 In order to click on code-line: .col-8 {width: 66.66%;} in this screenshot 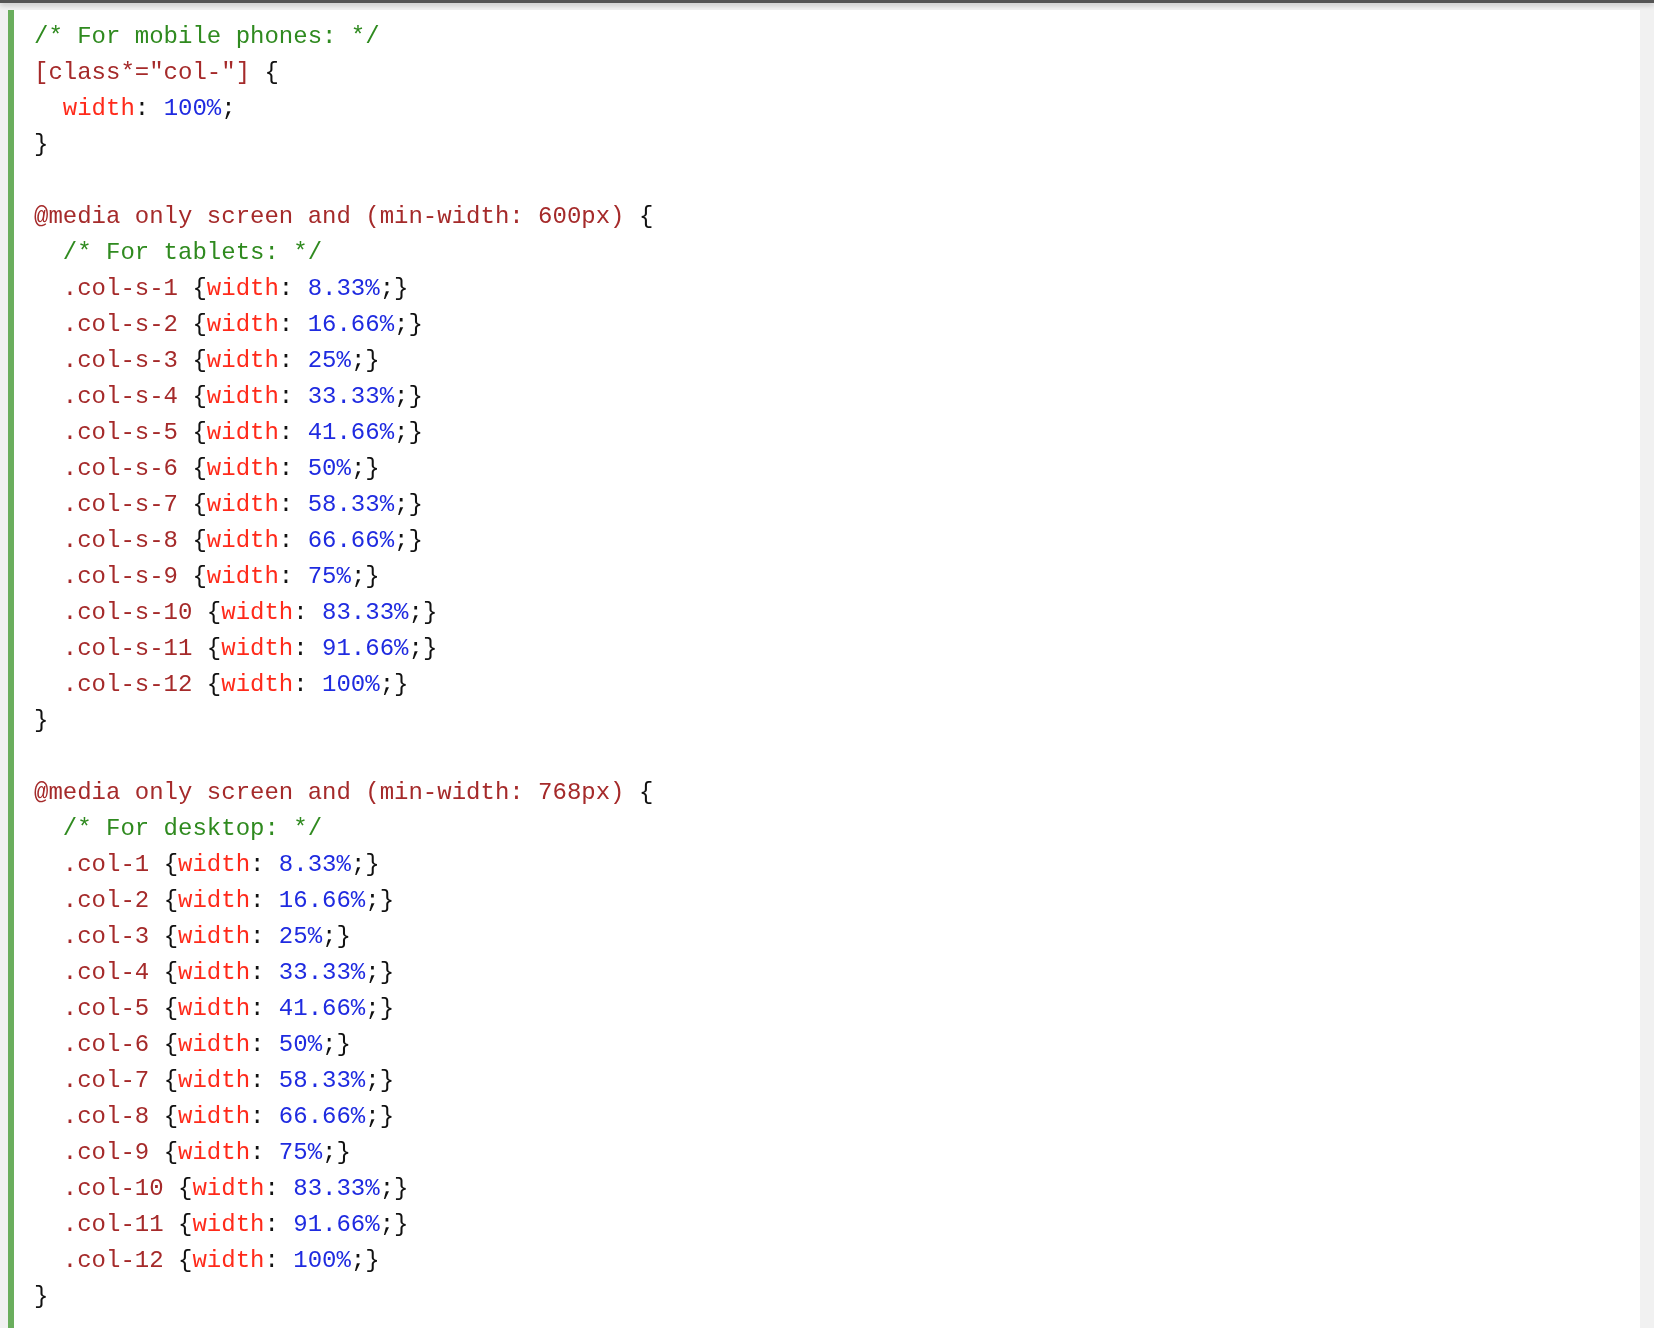, I will do `click(228, 1117)`.